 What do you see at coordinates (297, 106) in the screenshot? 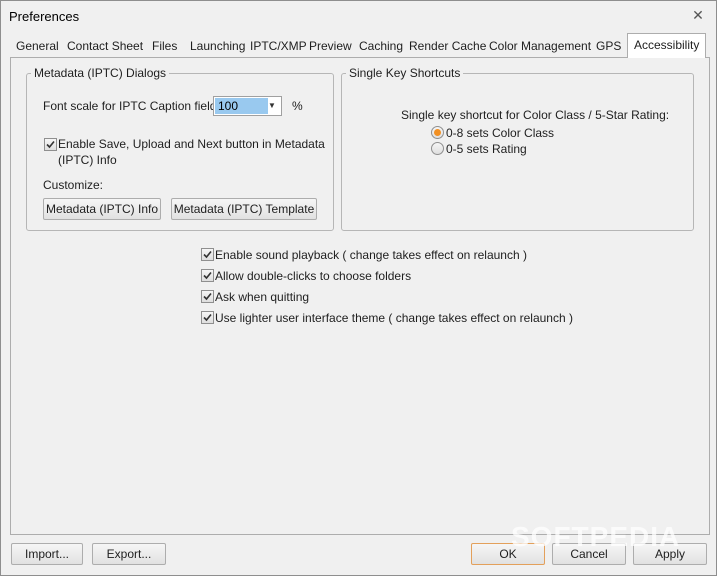
I see `font-scale-unit: %` at bounding box center [297, 106].